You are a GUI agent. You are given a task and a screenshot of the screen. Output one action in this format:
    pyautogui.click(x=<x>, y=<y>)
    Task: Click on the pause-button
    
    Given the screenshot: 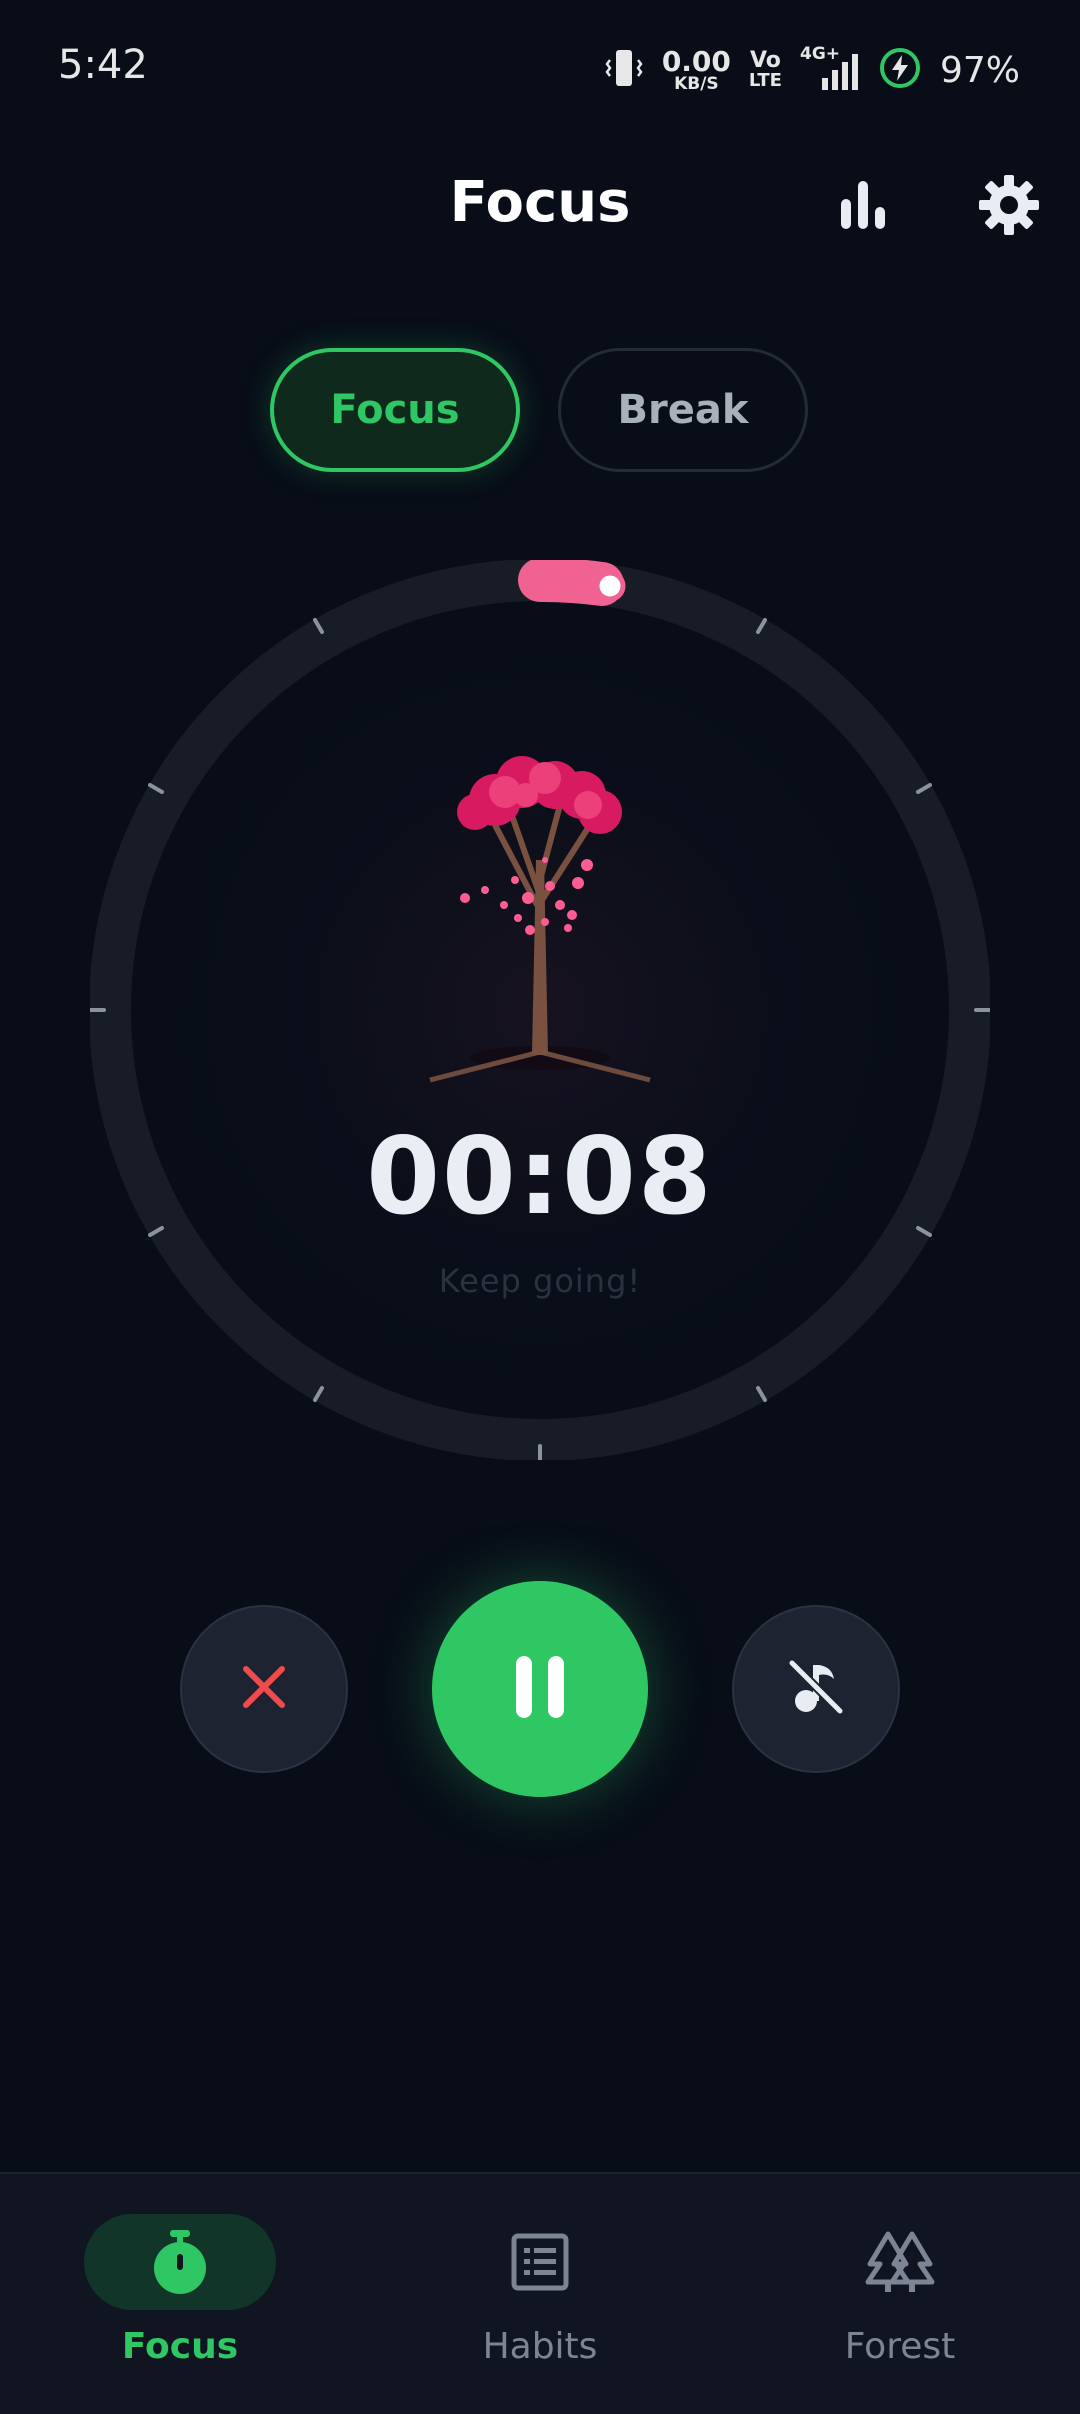 What is the action you would take?
    pyautogui.click(x=540, y=1689)
    